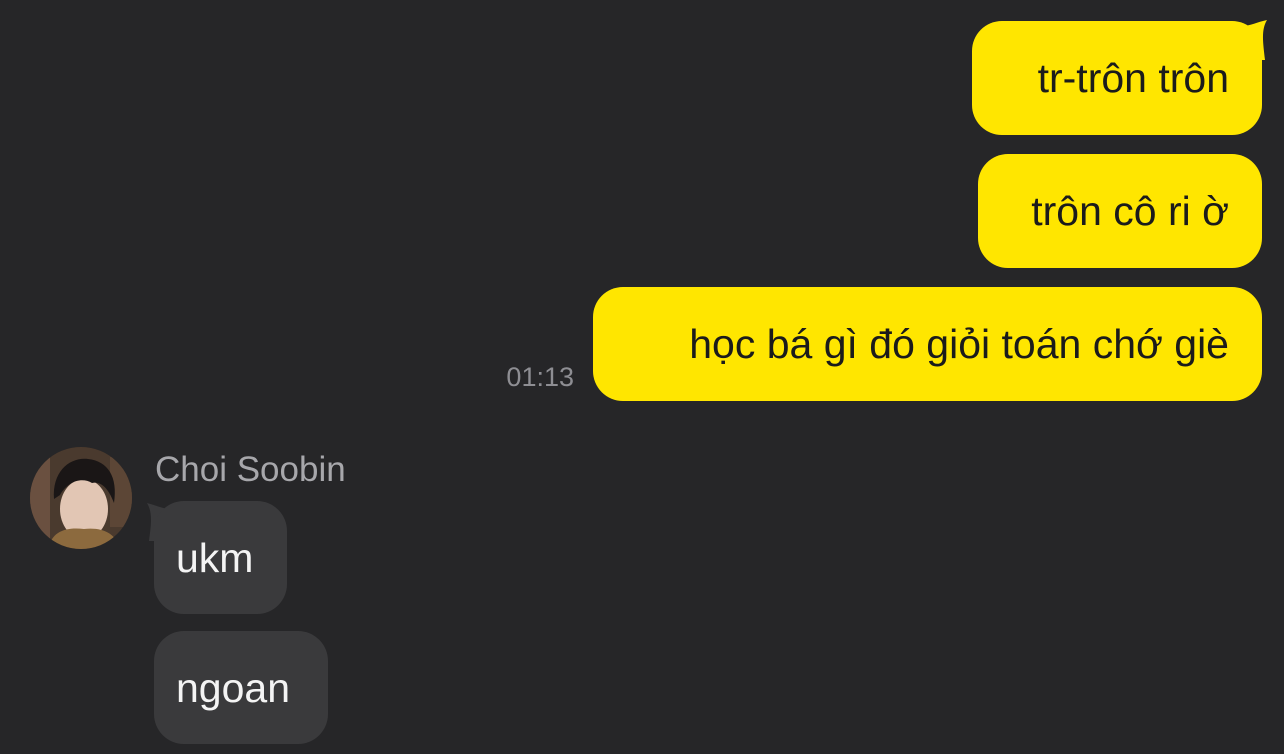 The image size is (1284, 754). I want to click on sender-name: Choi Soobin, so click(250, 469).